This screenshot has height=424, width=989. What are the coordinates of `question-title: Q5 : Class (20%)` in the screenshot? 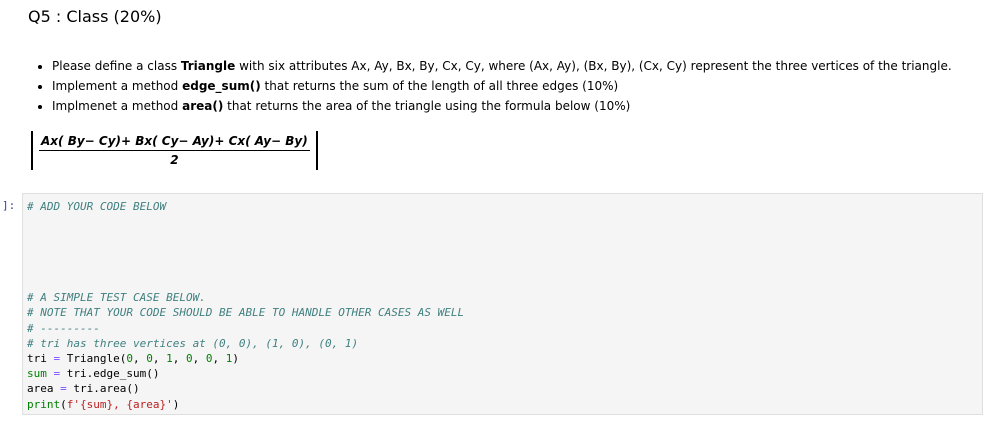 It's located at (95, 16).